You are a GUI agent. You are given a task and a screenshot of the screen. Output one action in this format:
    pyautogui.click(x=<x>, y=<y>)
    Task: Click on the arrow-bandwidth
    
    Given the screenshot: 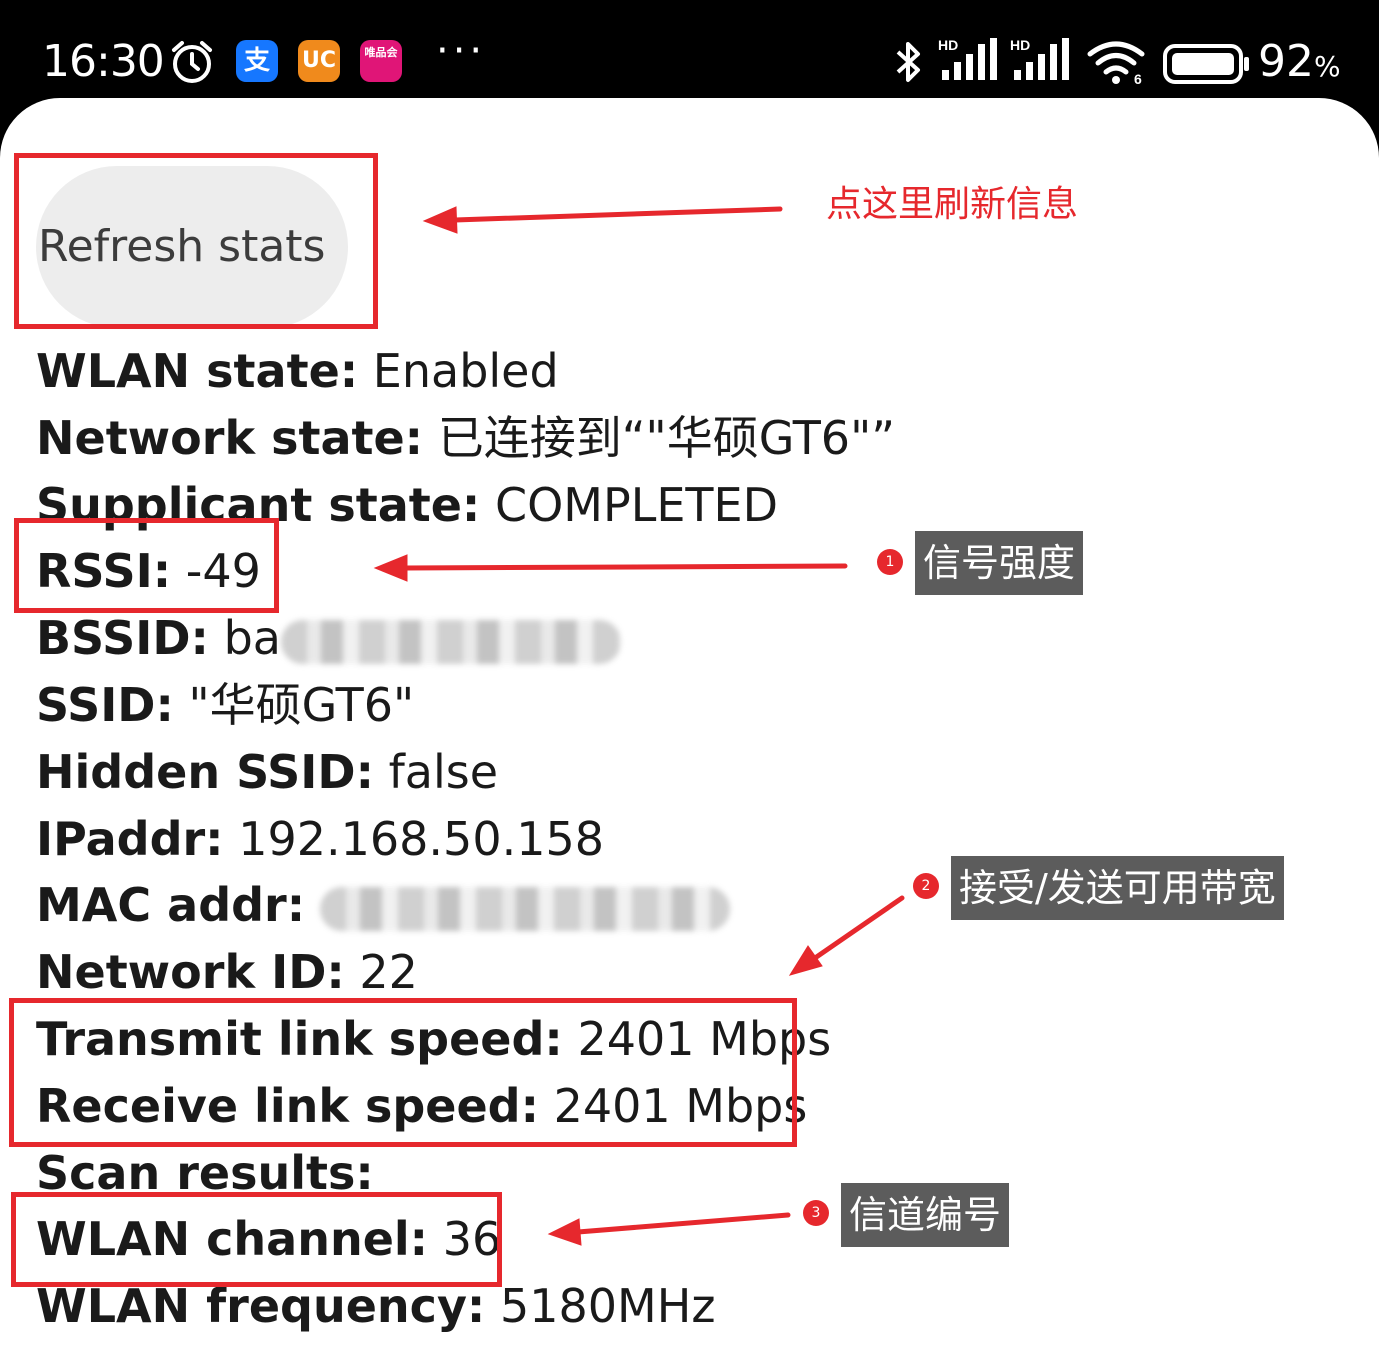 What is the action you would take?
    pyautogui.click(x=846, y=935)
    